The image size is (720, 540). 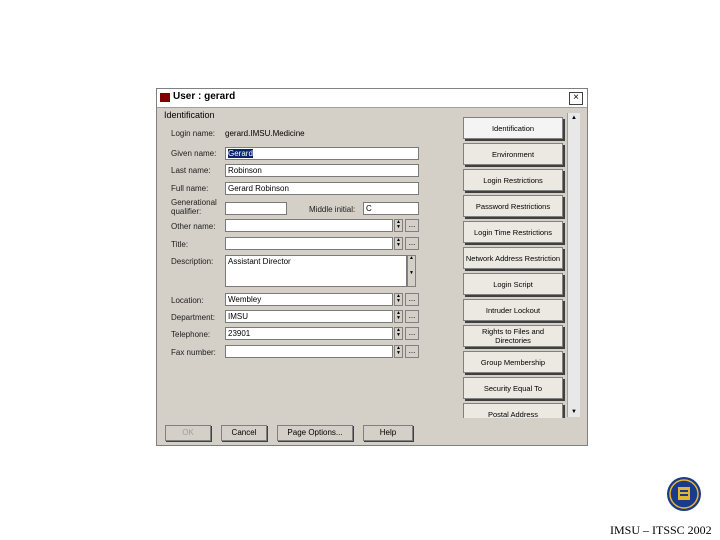 I want to click on location-field: Wembley, so click(x=309, y=299).